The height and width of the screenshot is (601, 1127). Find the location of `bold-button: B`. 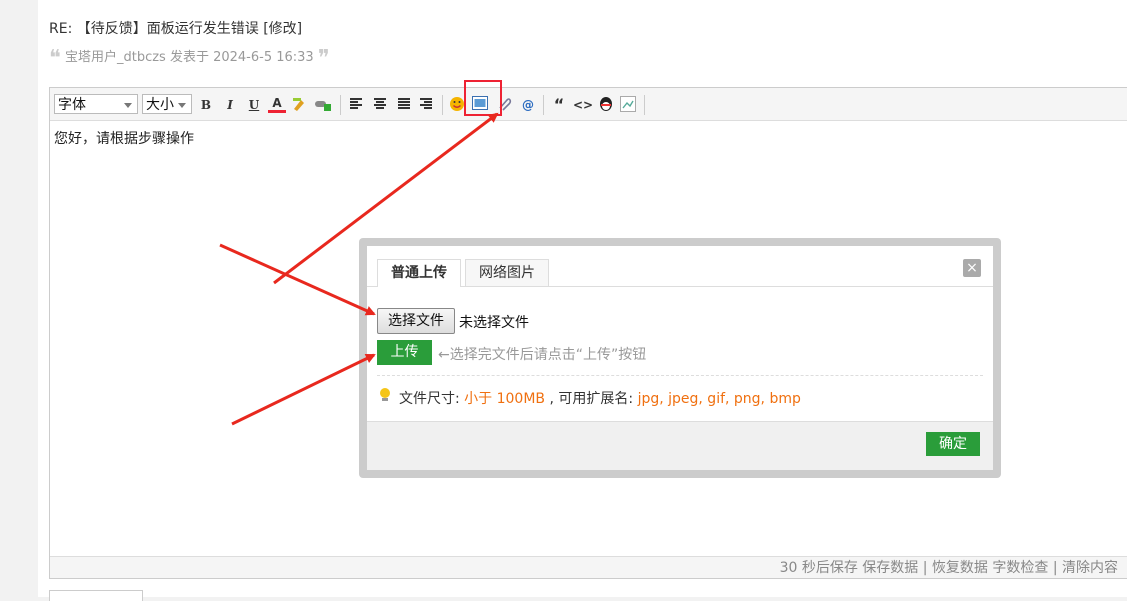

bold-button: B is located at coordinates (206, 105).